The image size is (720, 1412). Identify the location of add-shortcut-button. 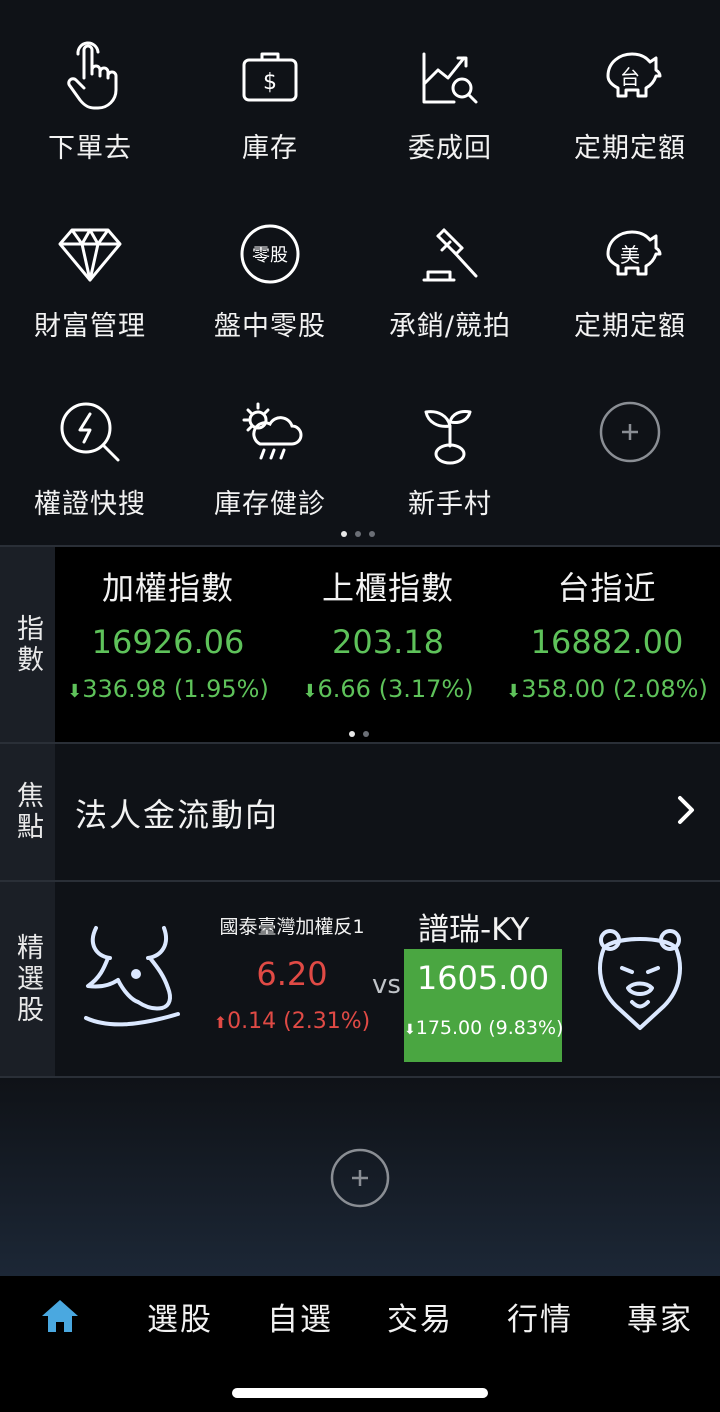
(630, 445).